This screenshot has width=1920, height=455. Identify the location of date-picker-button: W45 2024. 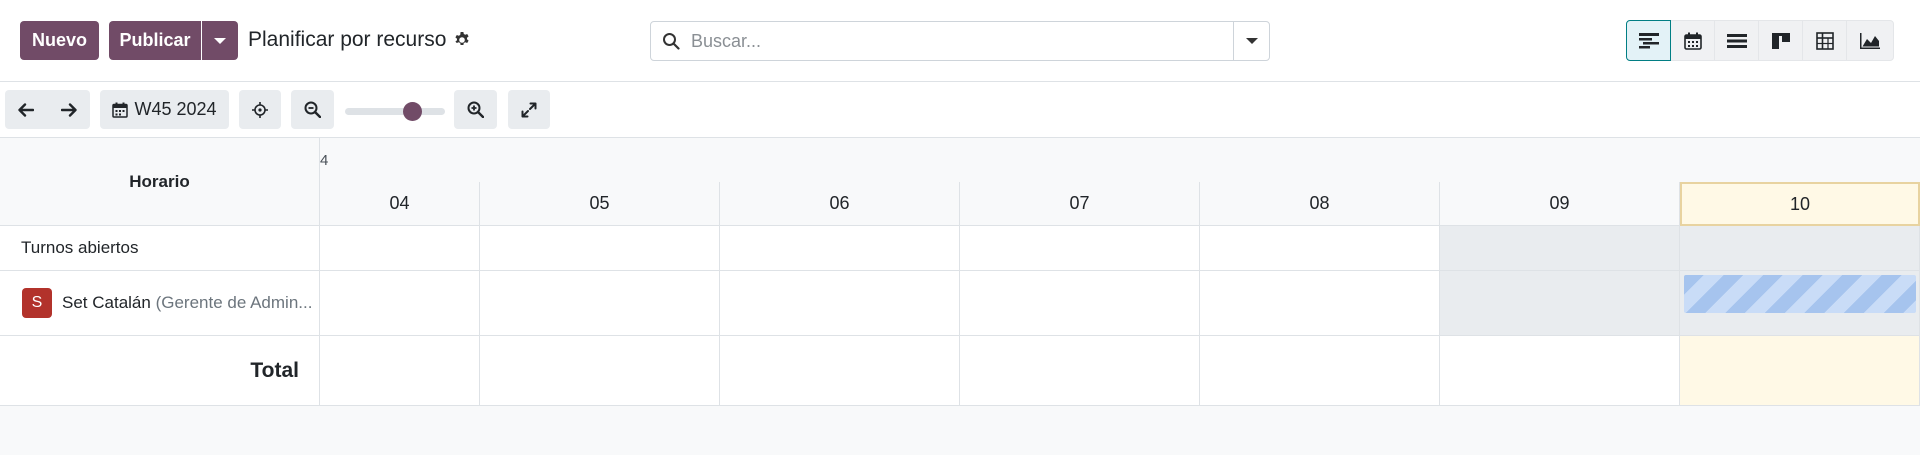
(164, 109).